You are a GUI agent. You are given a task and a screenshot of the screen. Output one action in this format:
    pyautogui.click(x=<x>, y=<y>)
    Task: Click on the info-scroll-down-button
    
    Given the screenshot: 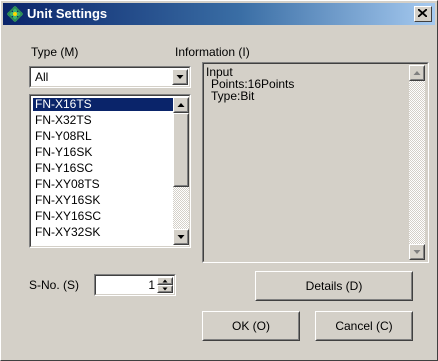 What is the action you would take?
    pyautogui.click(x=417, y=252)
    